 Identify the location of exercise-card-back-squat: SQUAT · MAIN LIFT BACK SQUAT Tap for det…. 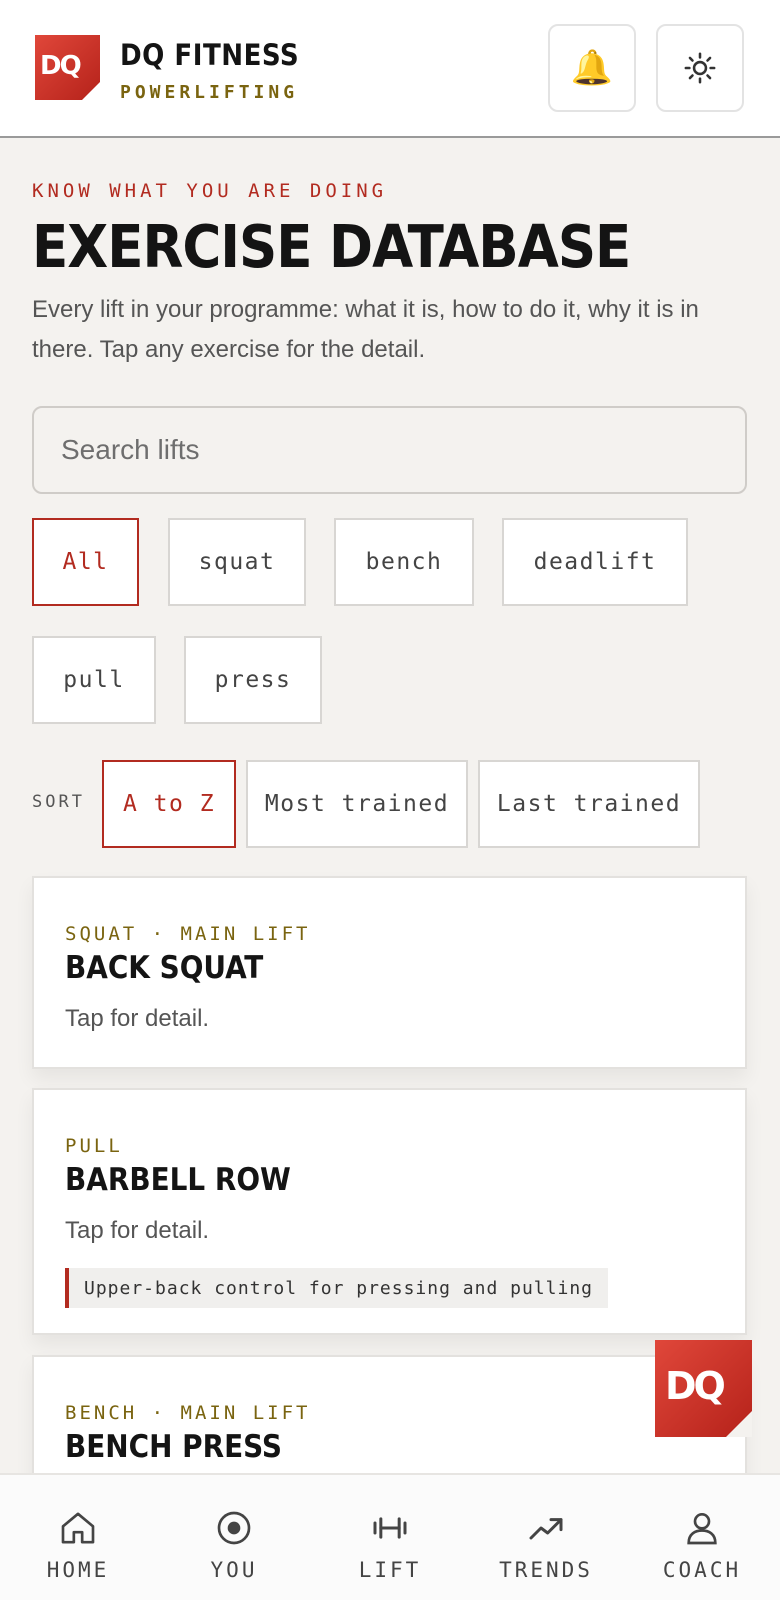
(389, 972).